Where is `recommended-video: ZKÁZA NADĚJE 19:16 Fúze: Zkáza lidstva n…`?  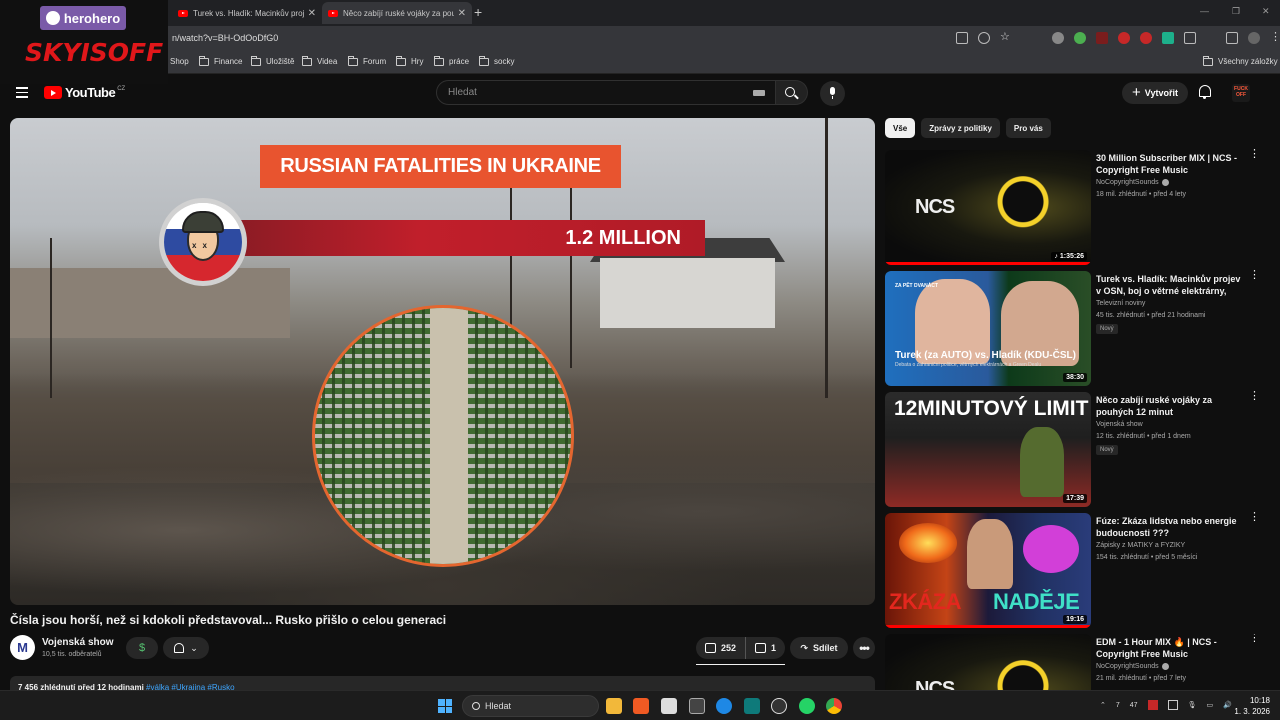 recommended-video: ZKÁZA NADĚJE 19:16 Fúze: Zkáza lidstva n… is located at coordinates (1072, 570).